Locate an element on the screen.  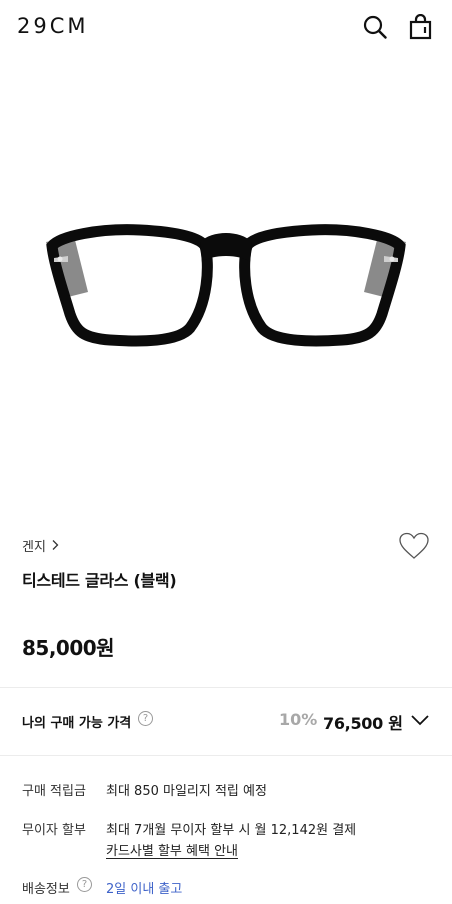
search-icon is located at coordinates (375, 27).